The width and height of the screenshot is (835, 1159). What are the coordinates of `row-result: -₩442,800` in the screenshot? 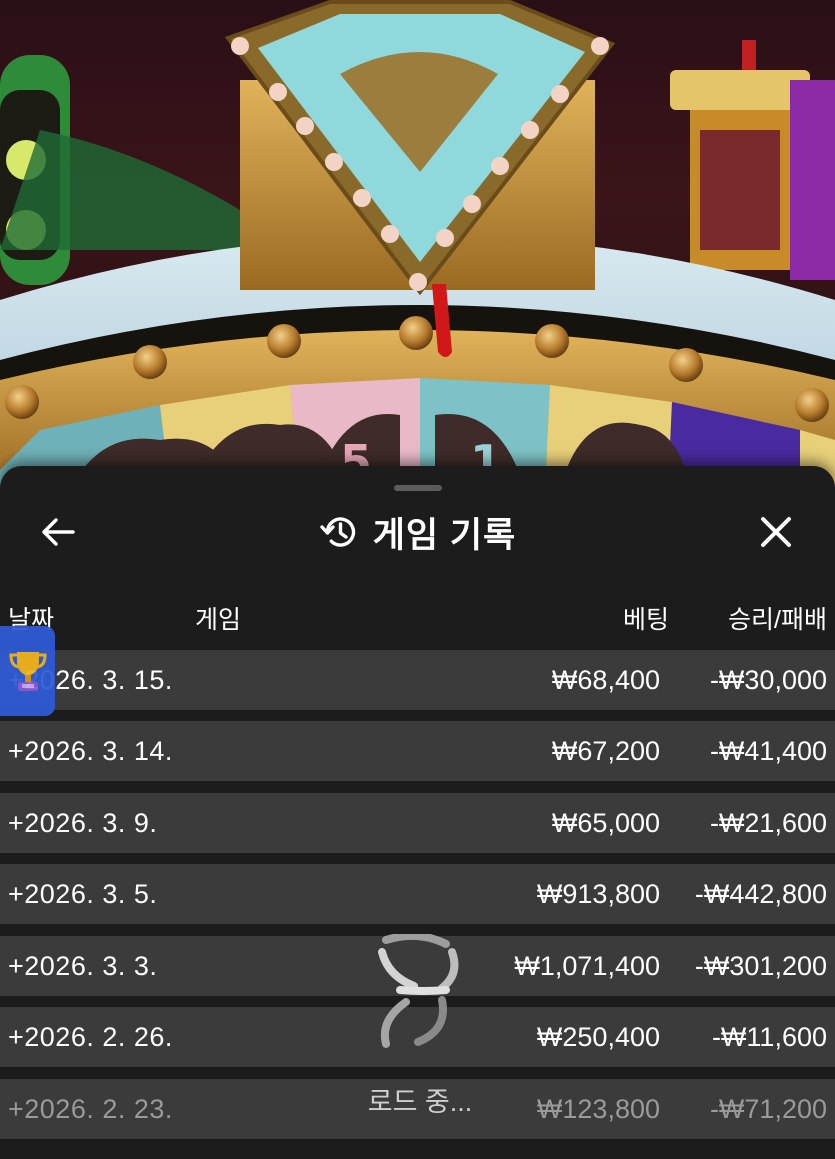 It's located at (760, 894).